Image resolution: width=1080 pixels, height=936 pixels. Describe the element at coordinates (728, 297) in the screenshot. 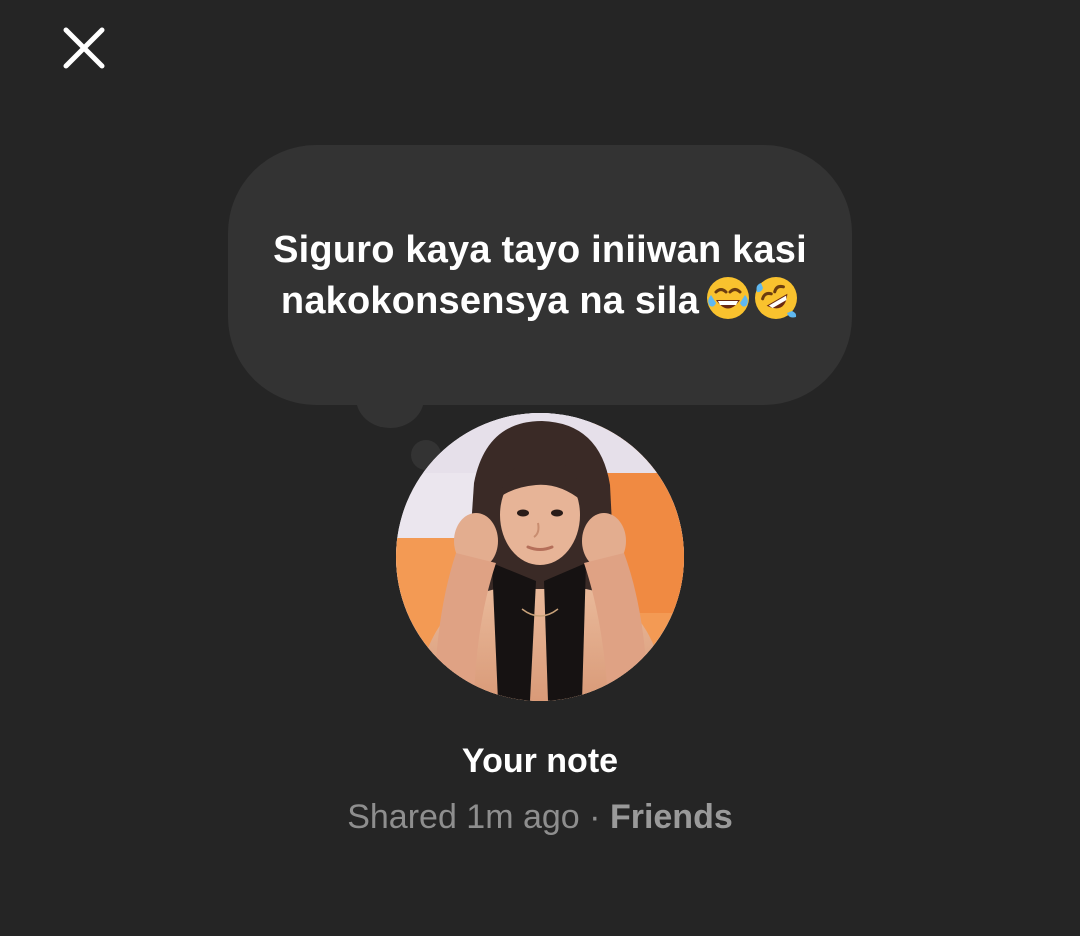

I see `face-with-tears-of-joy-icon` at that location.